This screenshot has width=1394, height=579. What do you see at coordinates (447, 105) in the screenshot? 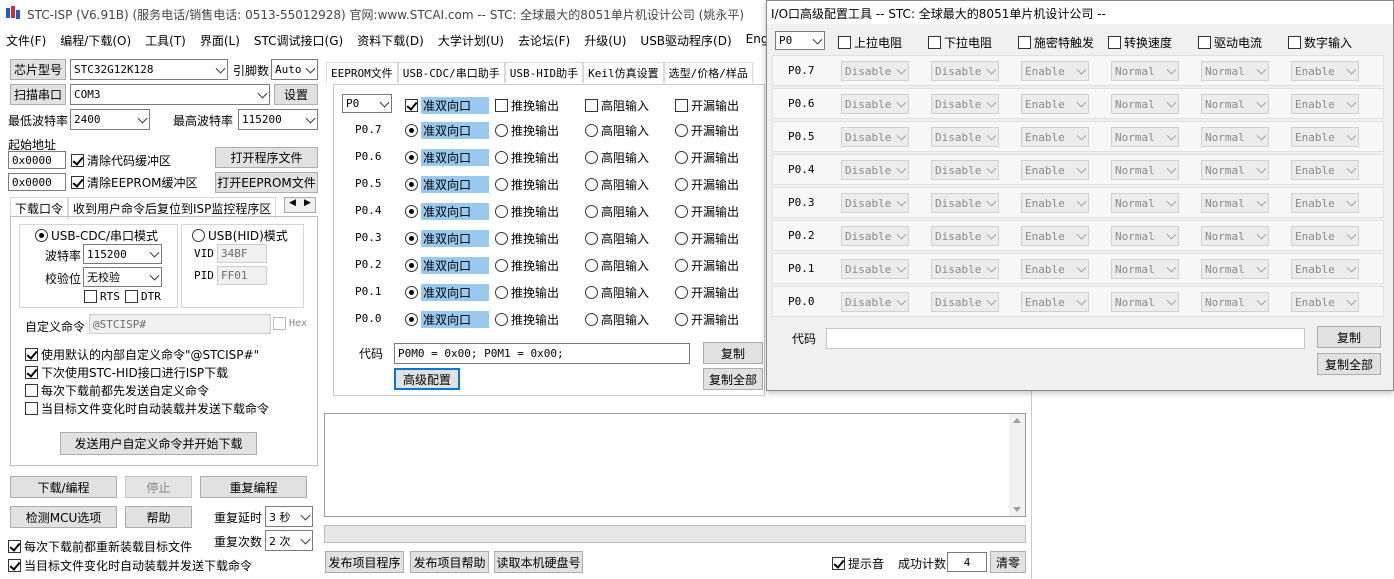
I see `all-quasi-bidir-checkbox: 准双向口` at bounding box center [447, 105].